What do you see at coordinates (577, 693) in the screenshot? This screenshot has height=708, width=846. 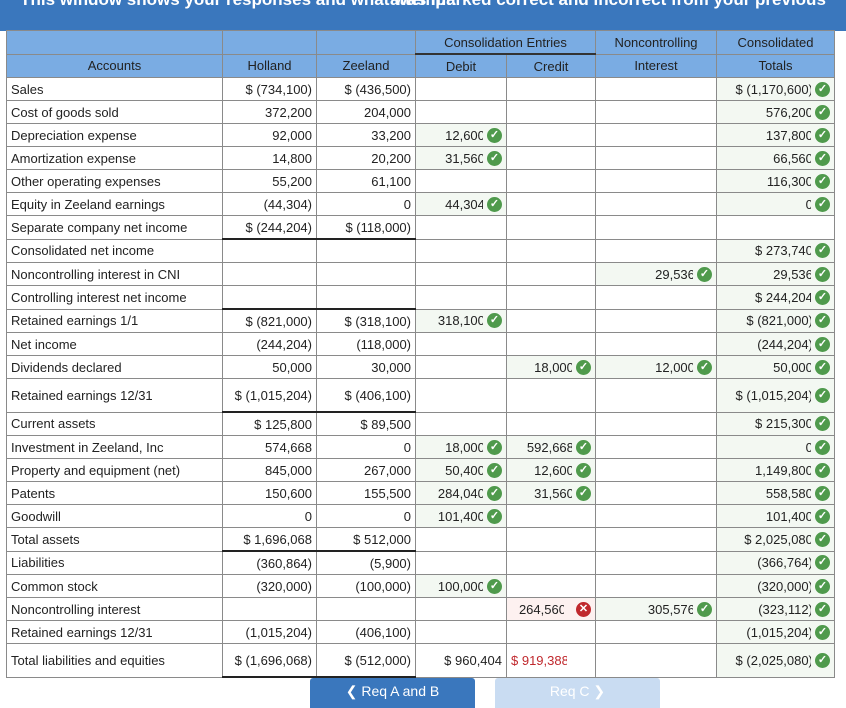 I see `next-req-c-button: Req C ❯` at bounding box center [577, 693].